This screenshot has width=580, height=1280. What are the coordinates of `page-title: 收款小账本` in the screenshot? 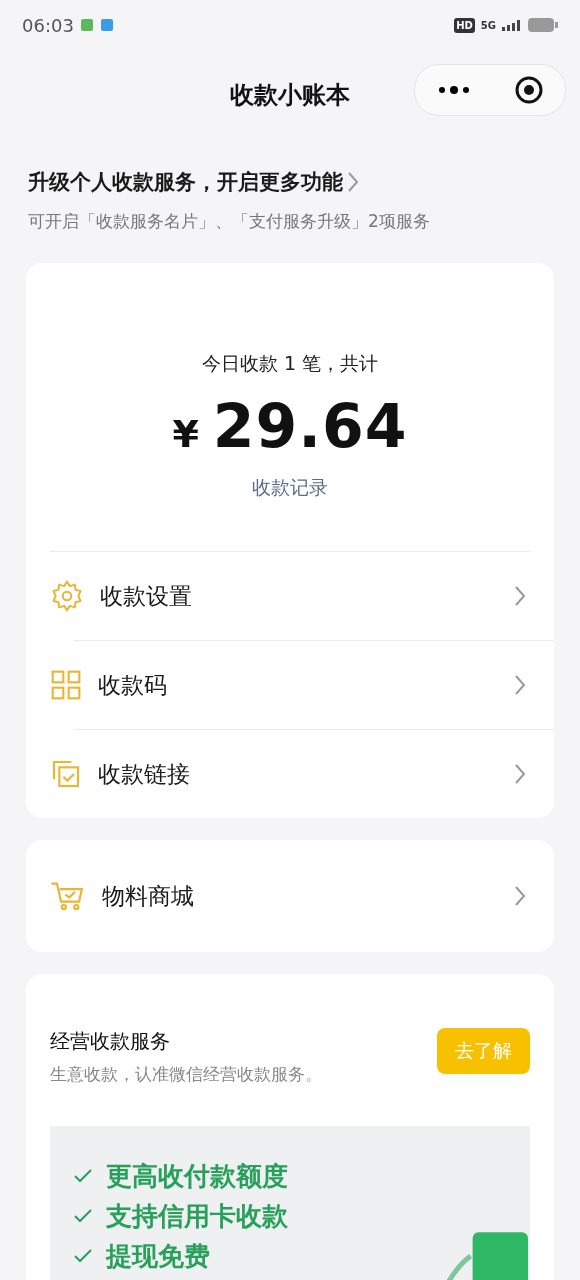 It's located at (290, 95).